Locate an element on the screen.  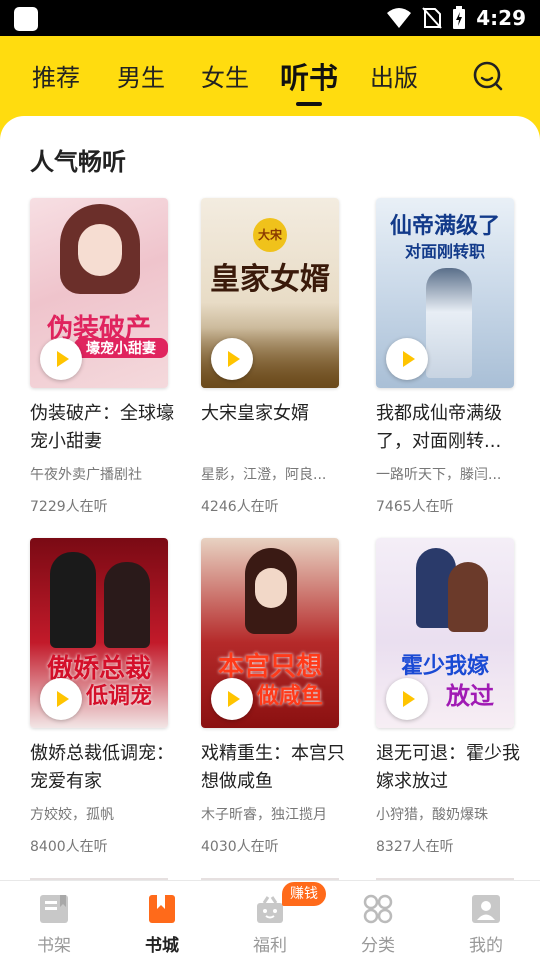
nav-category: 分类 is located at coordinates (378, 920).